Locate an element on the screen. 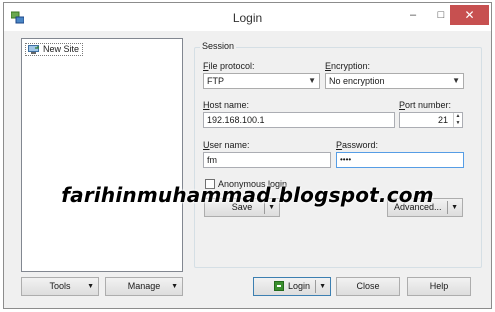 Image resolution: width=495 pixels, height=312 pixels. anonymous-login-label: Anonymous login is located at coordinates (253, 184).